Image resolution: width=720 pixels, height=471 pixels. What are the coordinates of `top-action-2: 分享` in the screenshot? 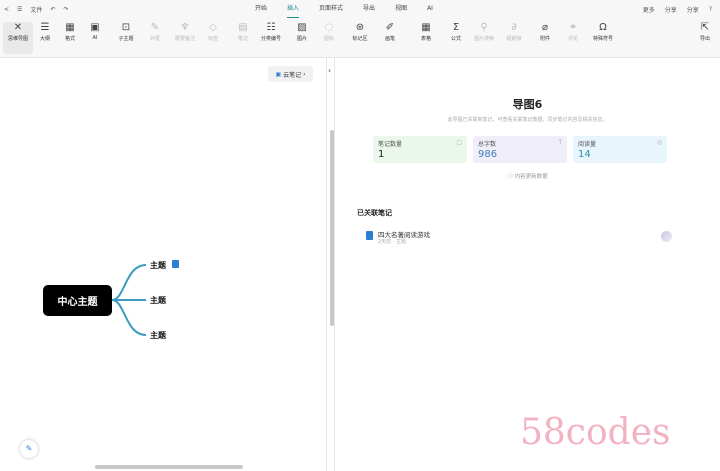 It's located at (693, 9).